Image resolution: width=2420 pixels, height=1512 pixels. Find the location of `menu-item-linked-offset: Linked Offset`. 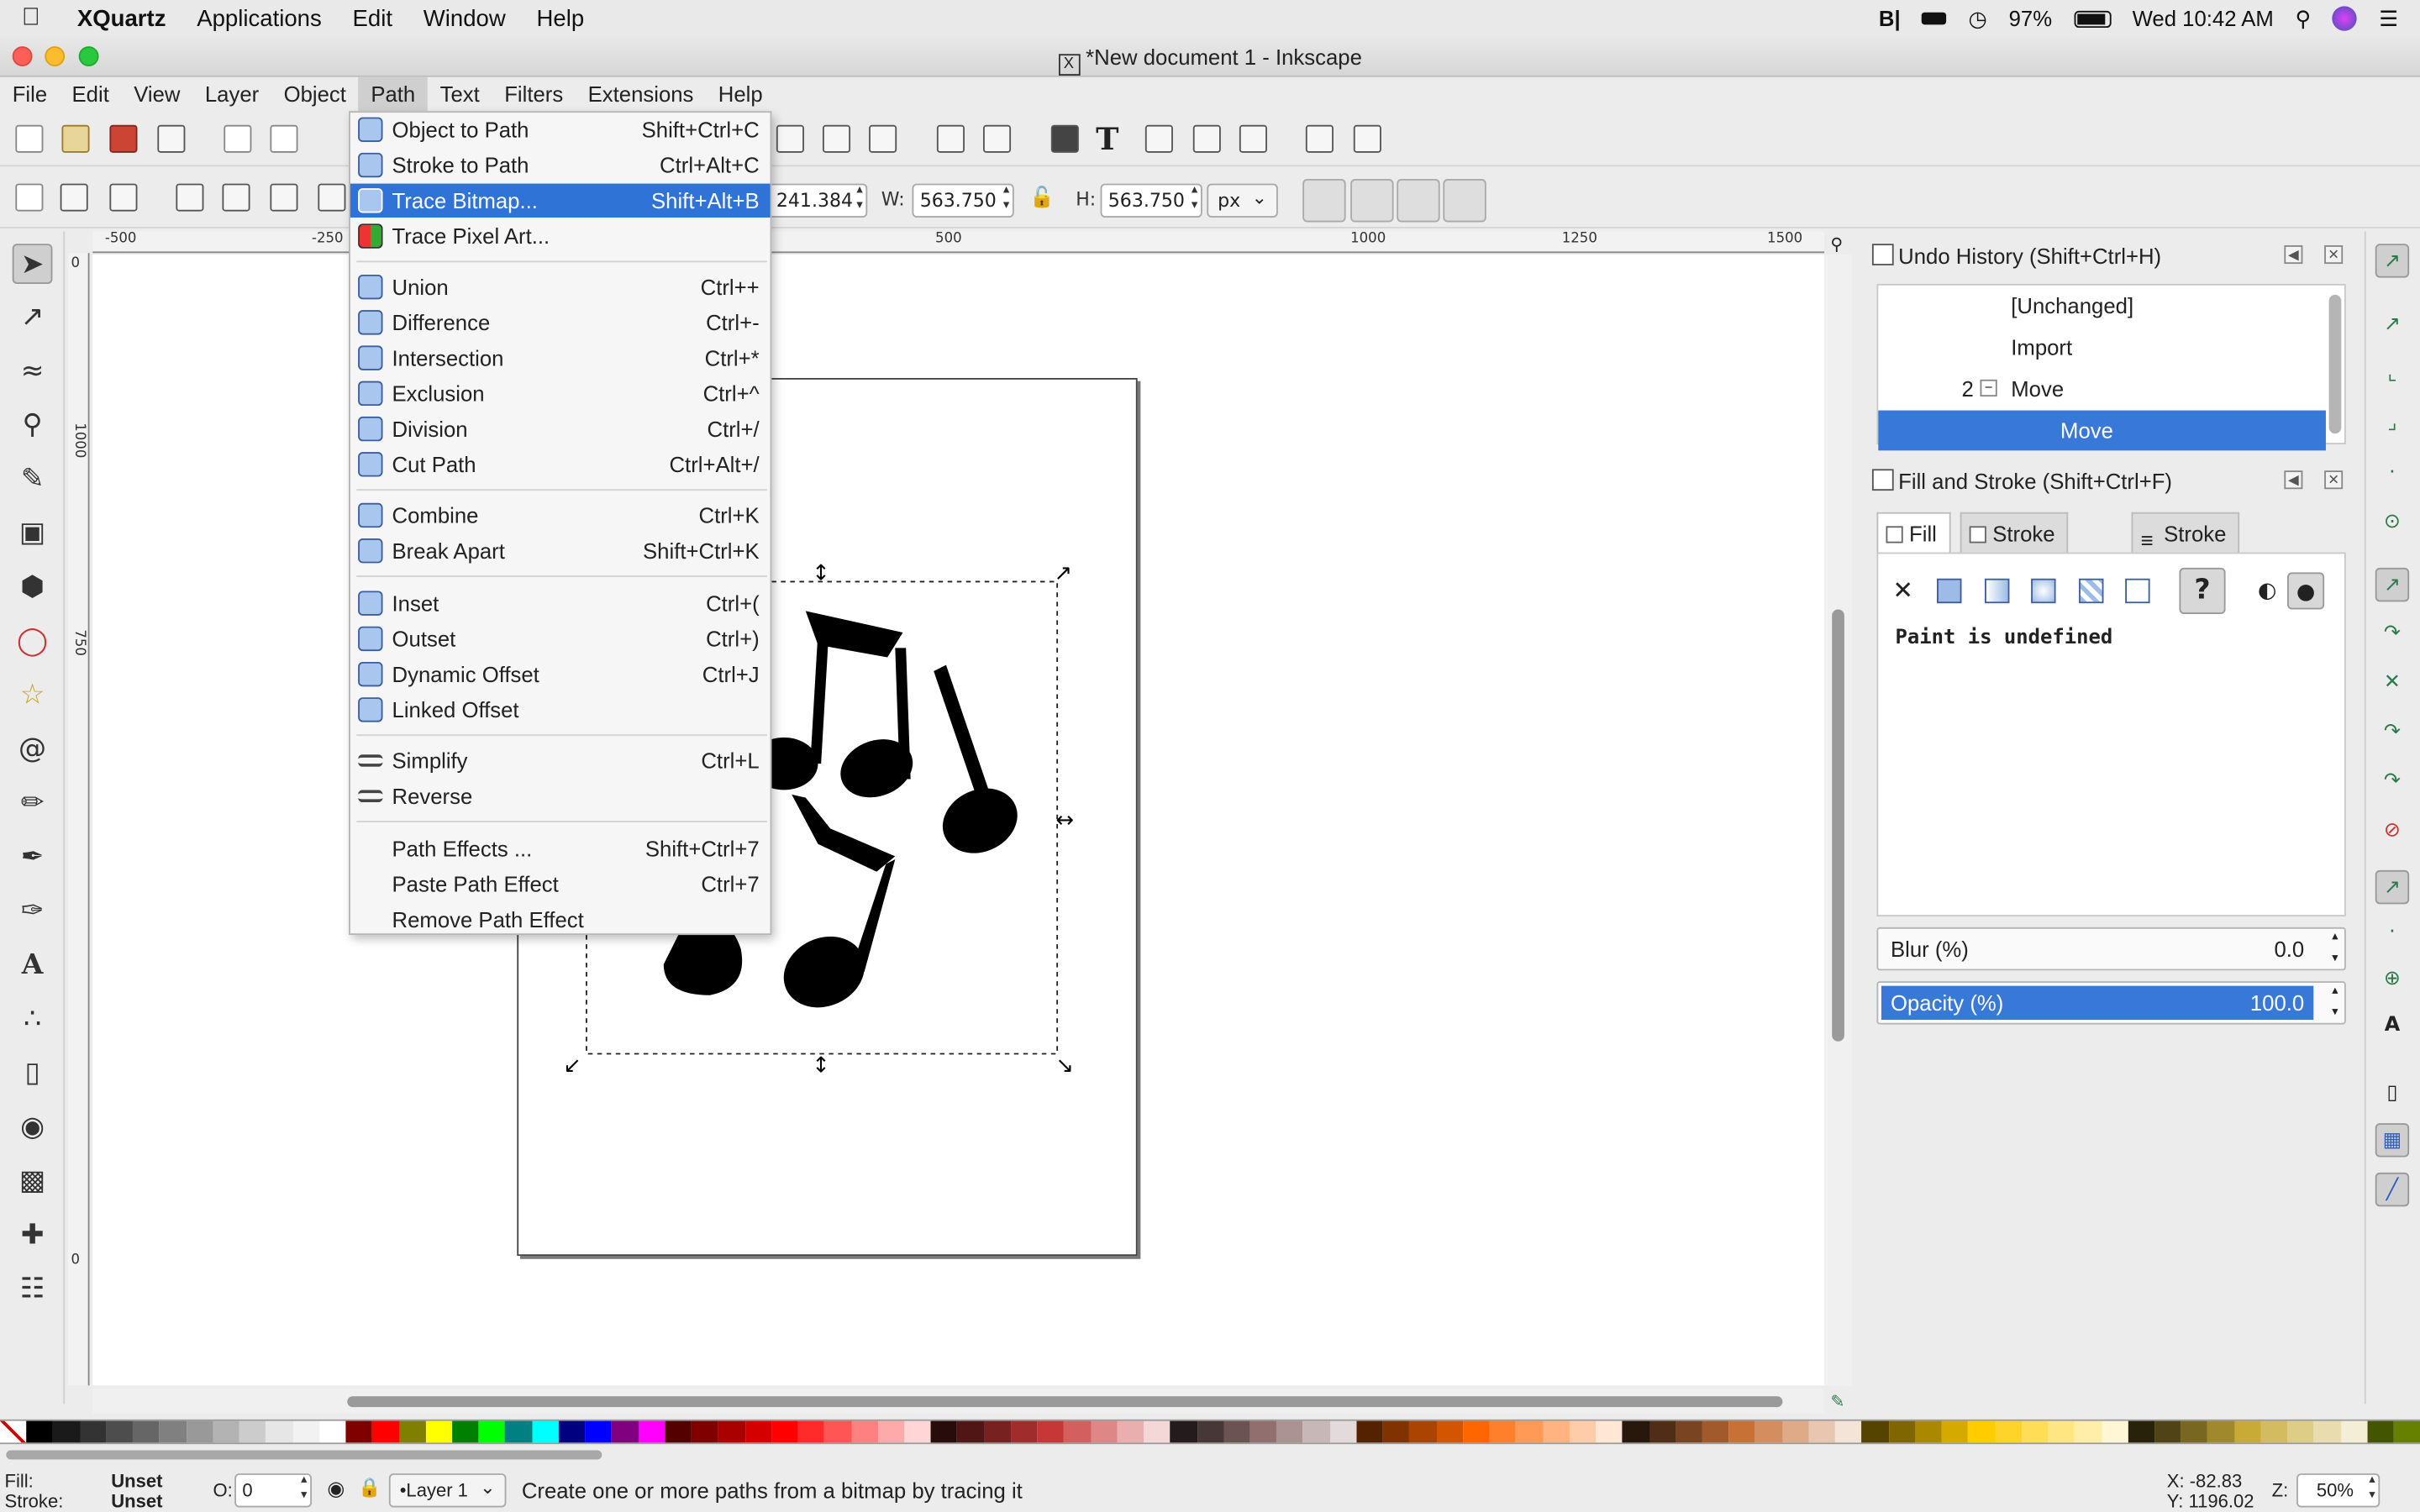

menu-item-linked-offset: Linked Offset is located at coordinates (560, 710).